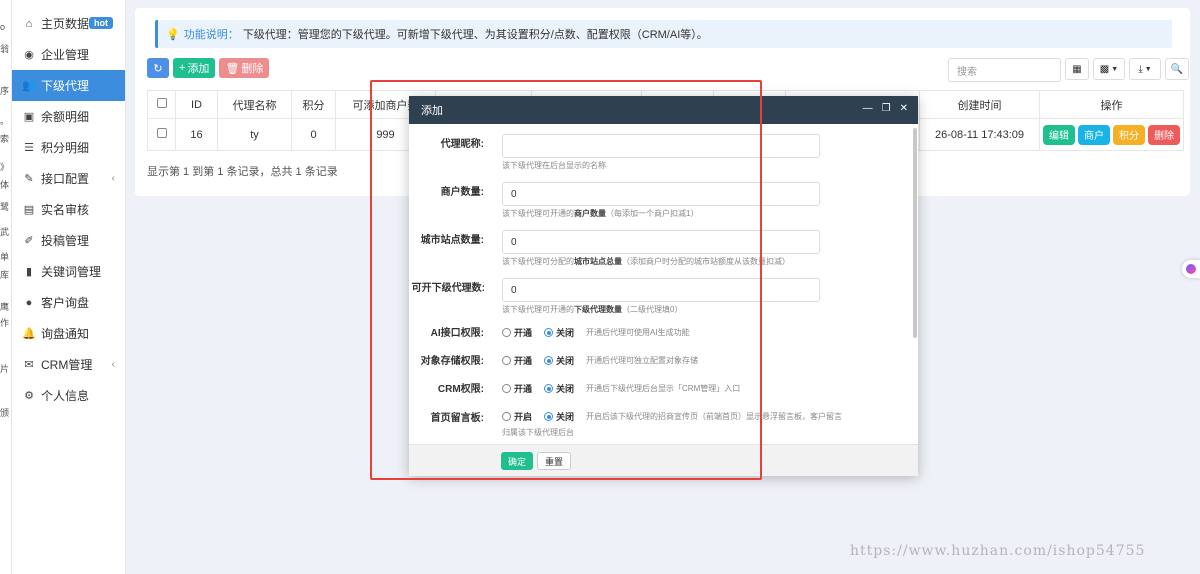 The width and height of the screenshot is (1200, 574). I want to click on sidebar-item-submissions: ✐ 投稿管理, so click(68, 240).